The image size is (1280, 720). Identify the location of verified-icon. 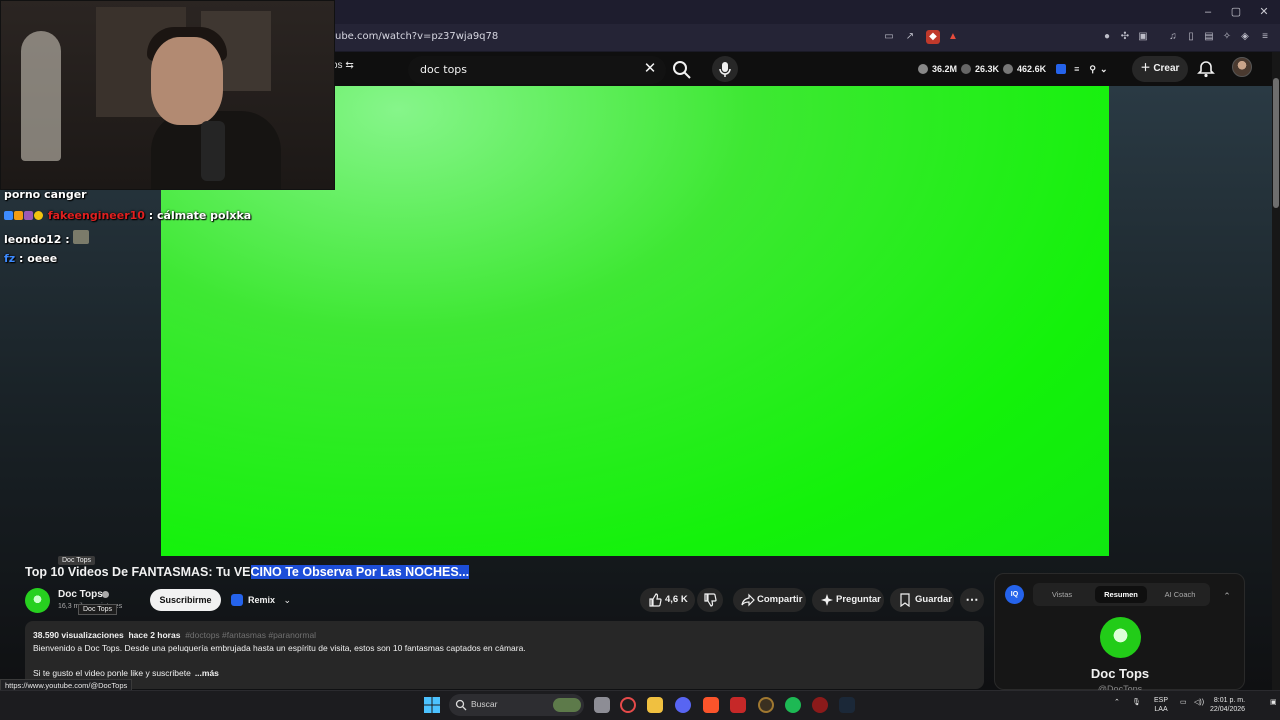
(105, 594).